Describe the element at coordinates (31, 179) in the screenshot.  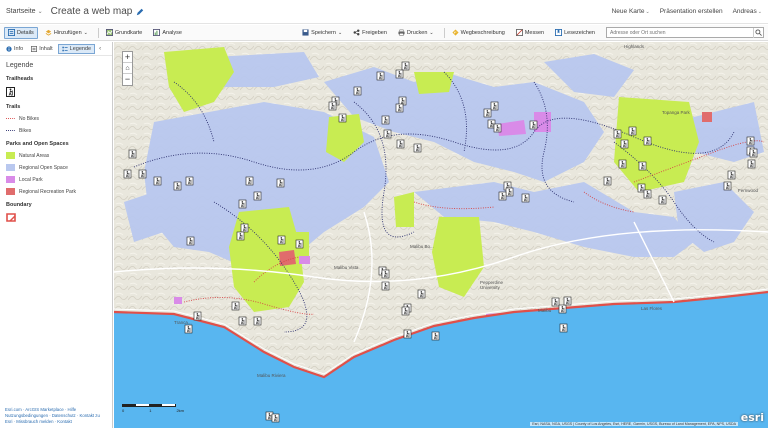
I see `legend-label-local-park: Local Park` at that location.